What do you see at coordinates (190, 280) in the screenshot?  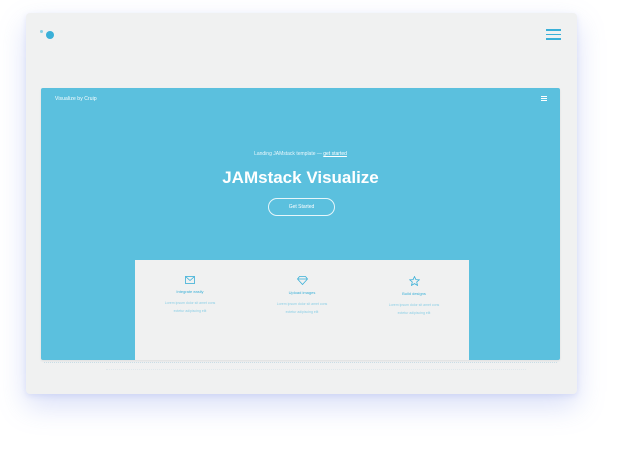 I see `envelope-icon` at bounding box center [190, 280].